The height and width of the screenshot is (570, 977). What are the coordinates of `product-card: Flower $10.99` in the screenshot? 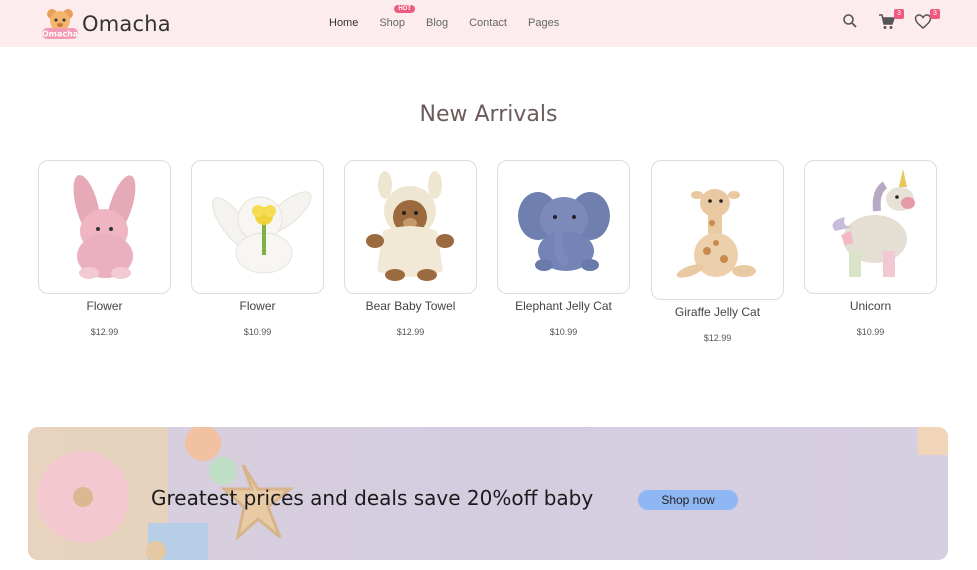 It's located at (257, 248).